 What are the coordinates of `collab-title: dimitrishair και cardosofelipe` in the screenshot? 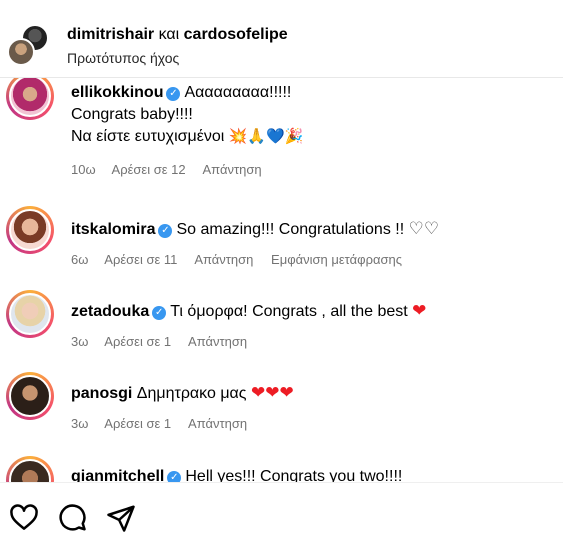 It's located at (177, 35).